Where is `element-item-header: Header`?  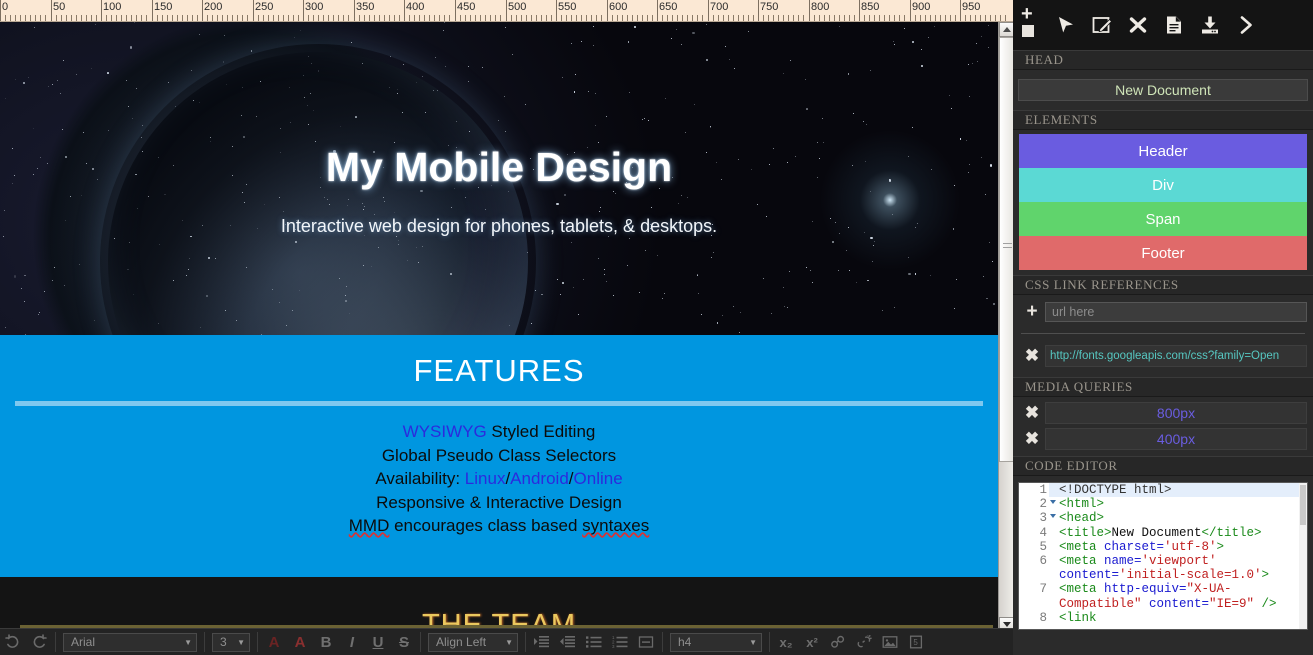 element-item-header: Header is located at coordinates (1163, 151).